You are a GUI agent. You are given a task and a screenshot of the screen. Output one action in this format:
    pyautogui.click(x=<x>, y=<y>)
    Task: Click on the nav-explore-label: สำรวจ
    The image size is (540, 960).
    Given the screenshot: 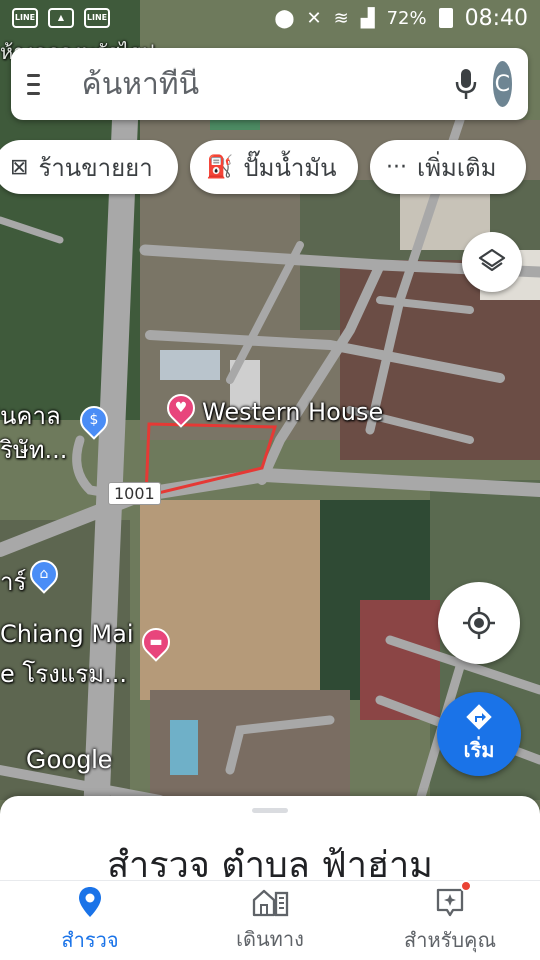 What is the action you would take?
    pyautogui.click(x=90, y=939)
    